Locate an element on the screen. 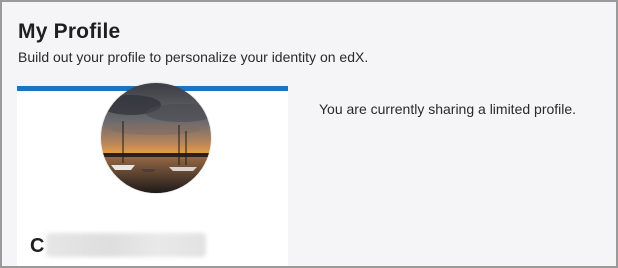 This screenshot has width=618, height=268. page-title: My Profile is located at coordinates (69, 31).